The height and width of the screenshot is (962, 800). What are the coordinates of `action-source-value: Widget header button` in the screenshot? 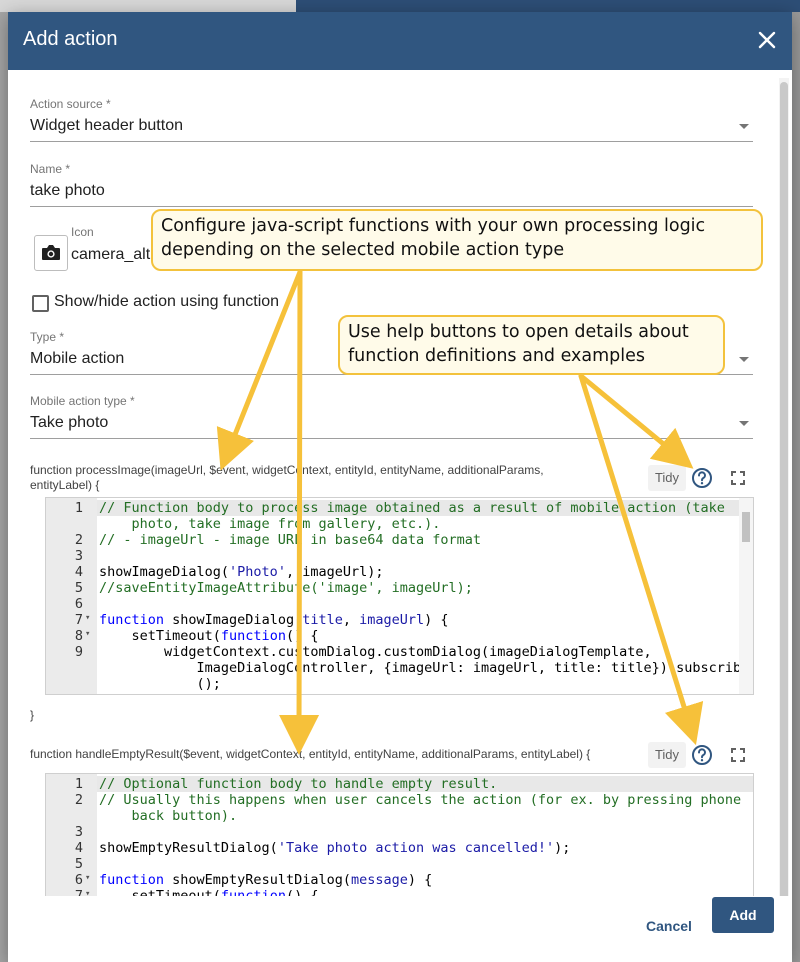 It's located at (106, 125).